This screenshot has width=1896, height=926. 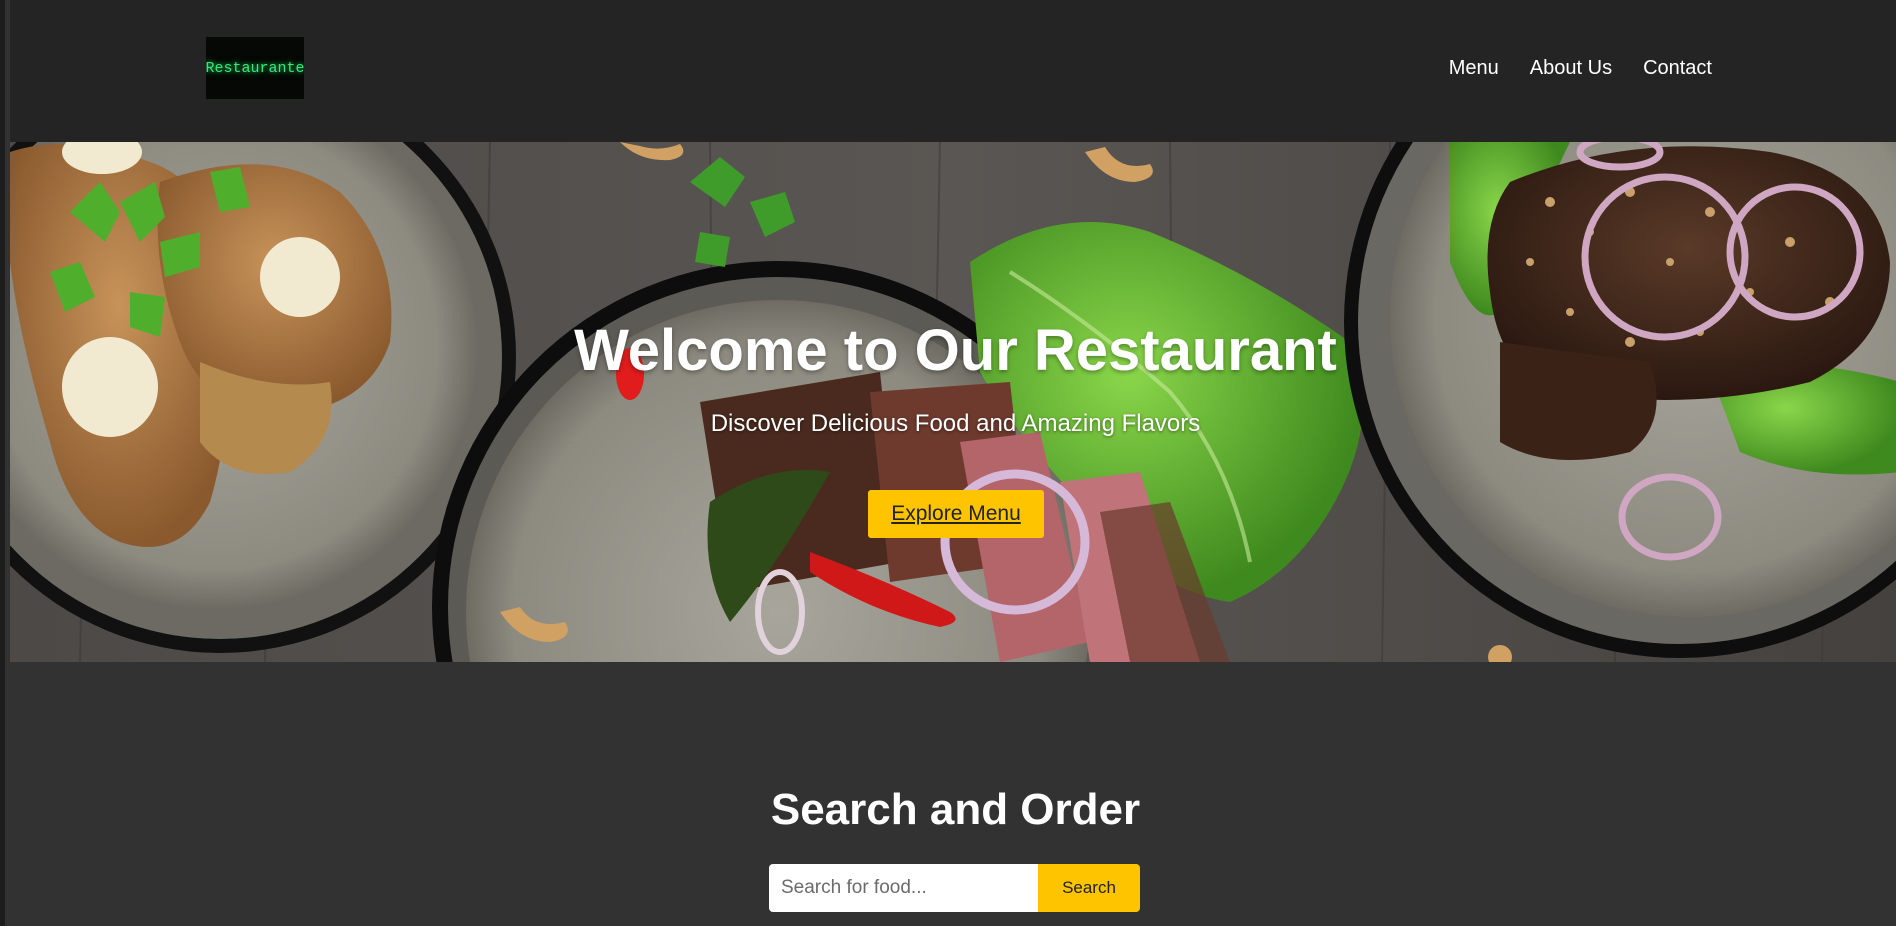 What do you see at coordinates (955, 350) in the screenshot?
I see `hero-title: Welcome to Our Restaurant` at bounding box center [955, 350].